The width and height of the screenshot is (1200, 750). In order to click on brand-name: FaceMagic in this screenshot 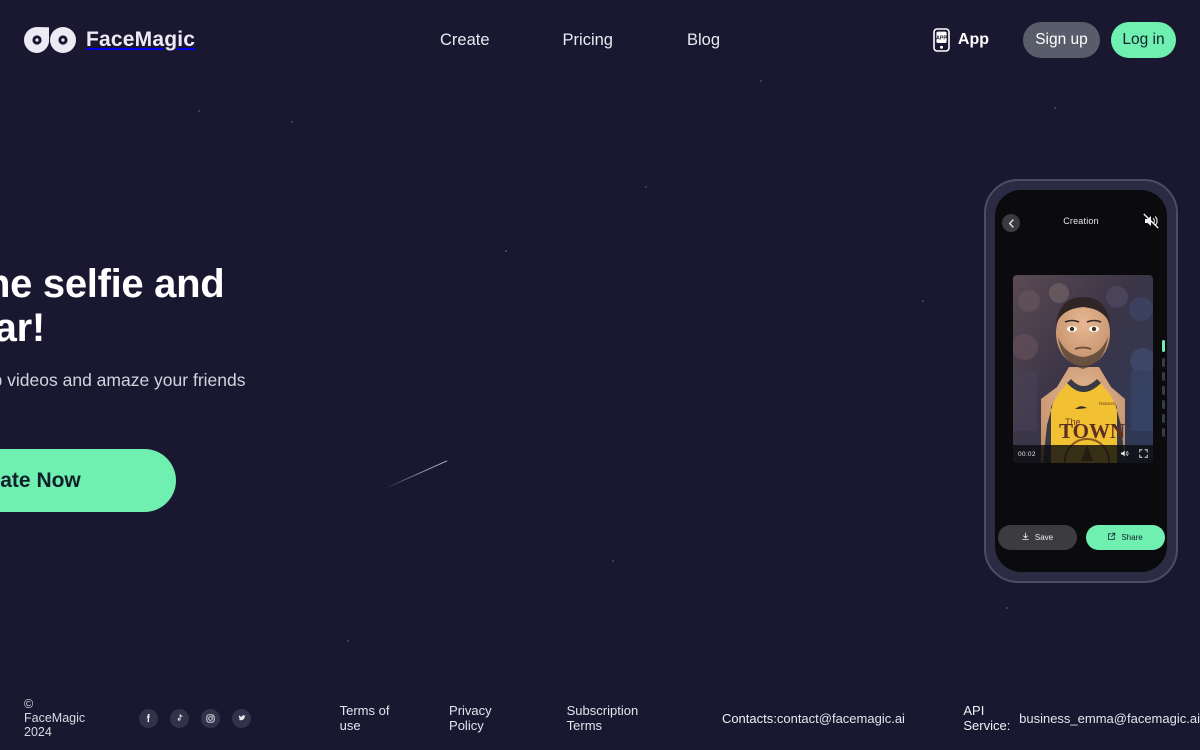, I will do `click(141, 39)`.